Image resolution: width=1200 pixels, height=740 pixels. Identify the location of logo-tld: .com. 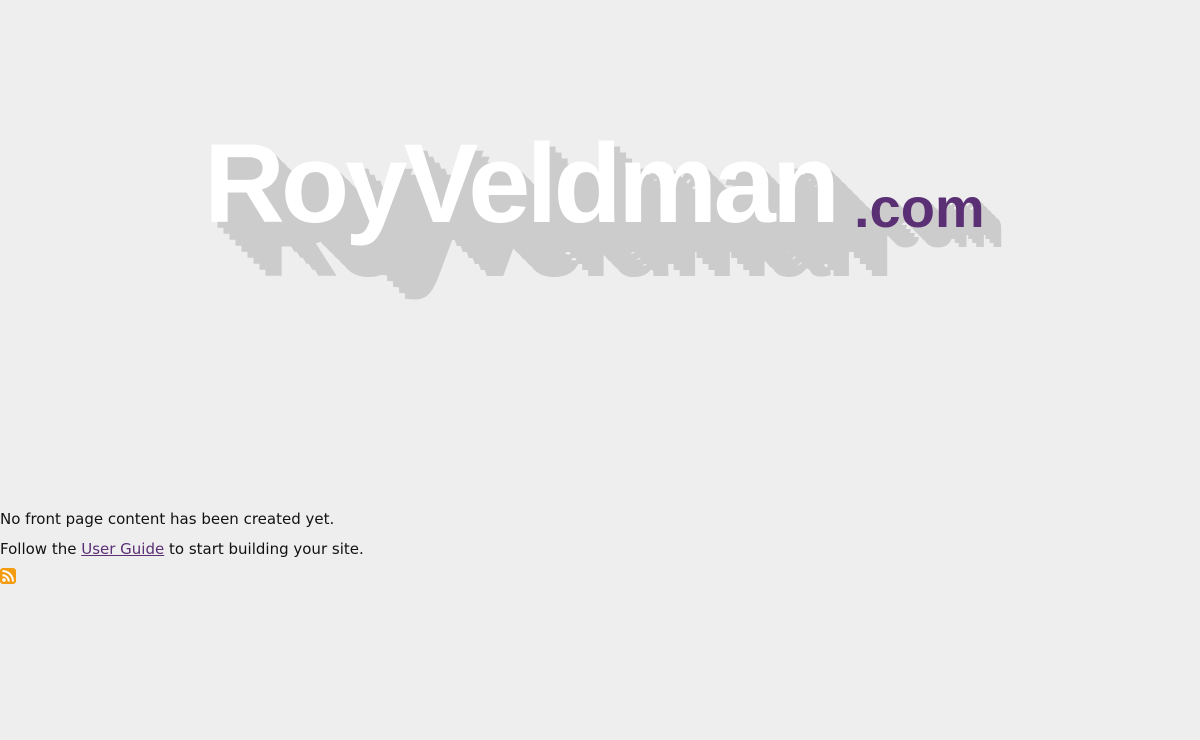
(919, 207).